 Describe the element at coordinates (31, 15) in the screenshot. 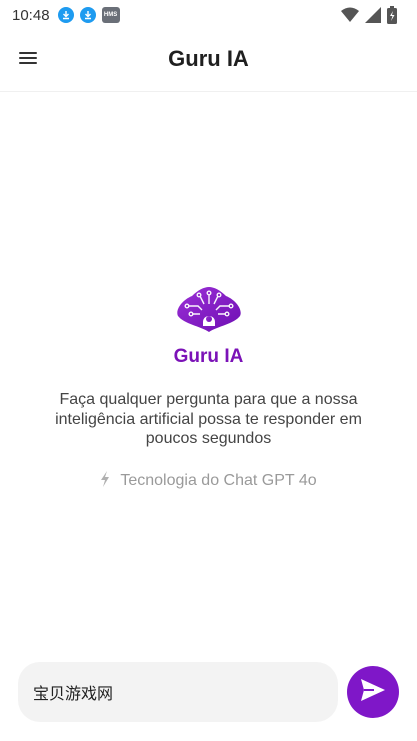

I see `status-time: 10:48` at that location.